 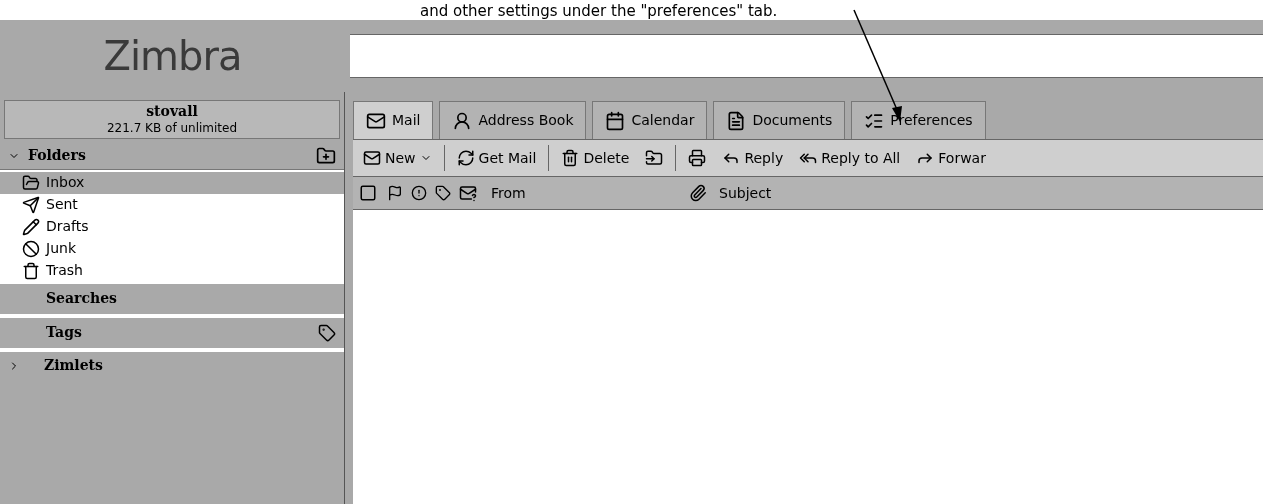 I want to click on document-icon, so click(x=736, y=120).